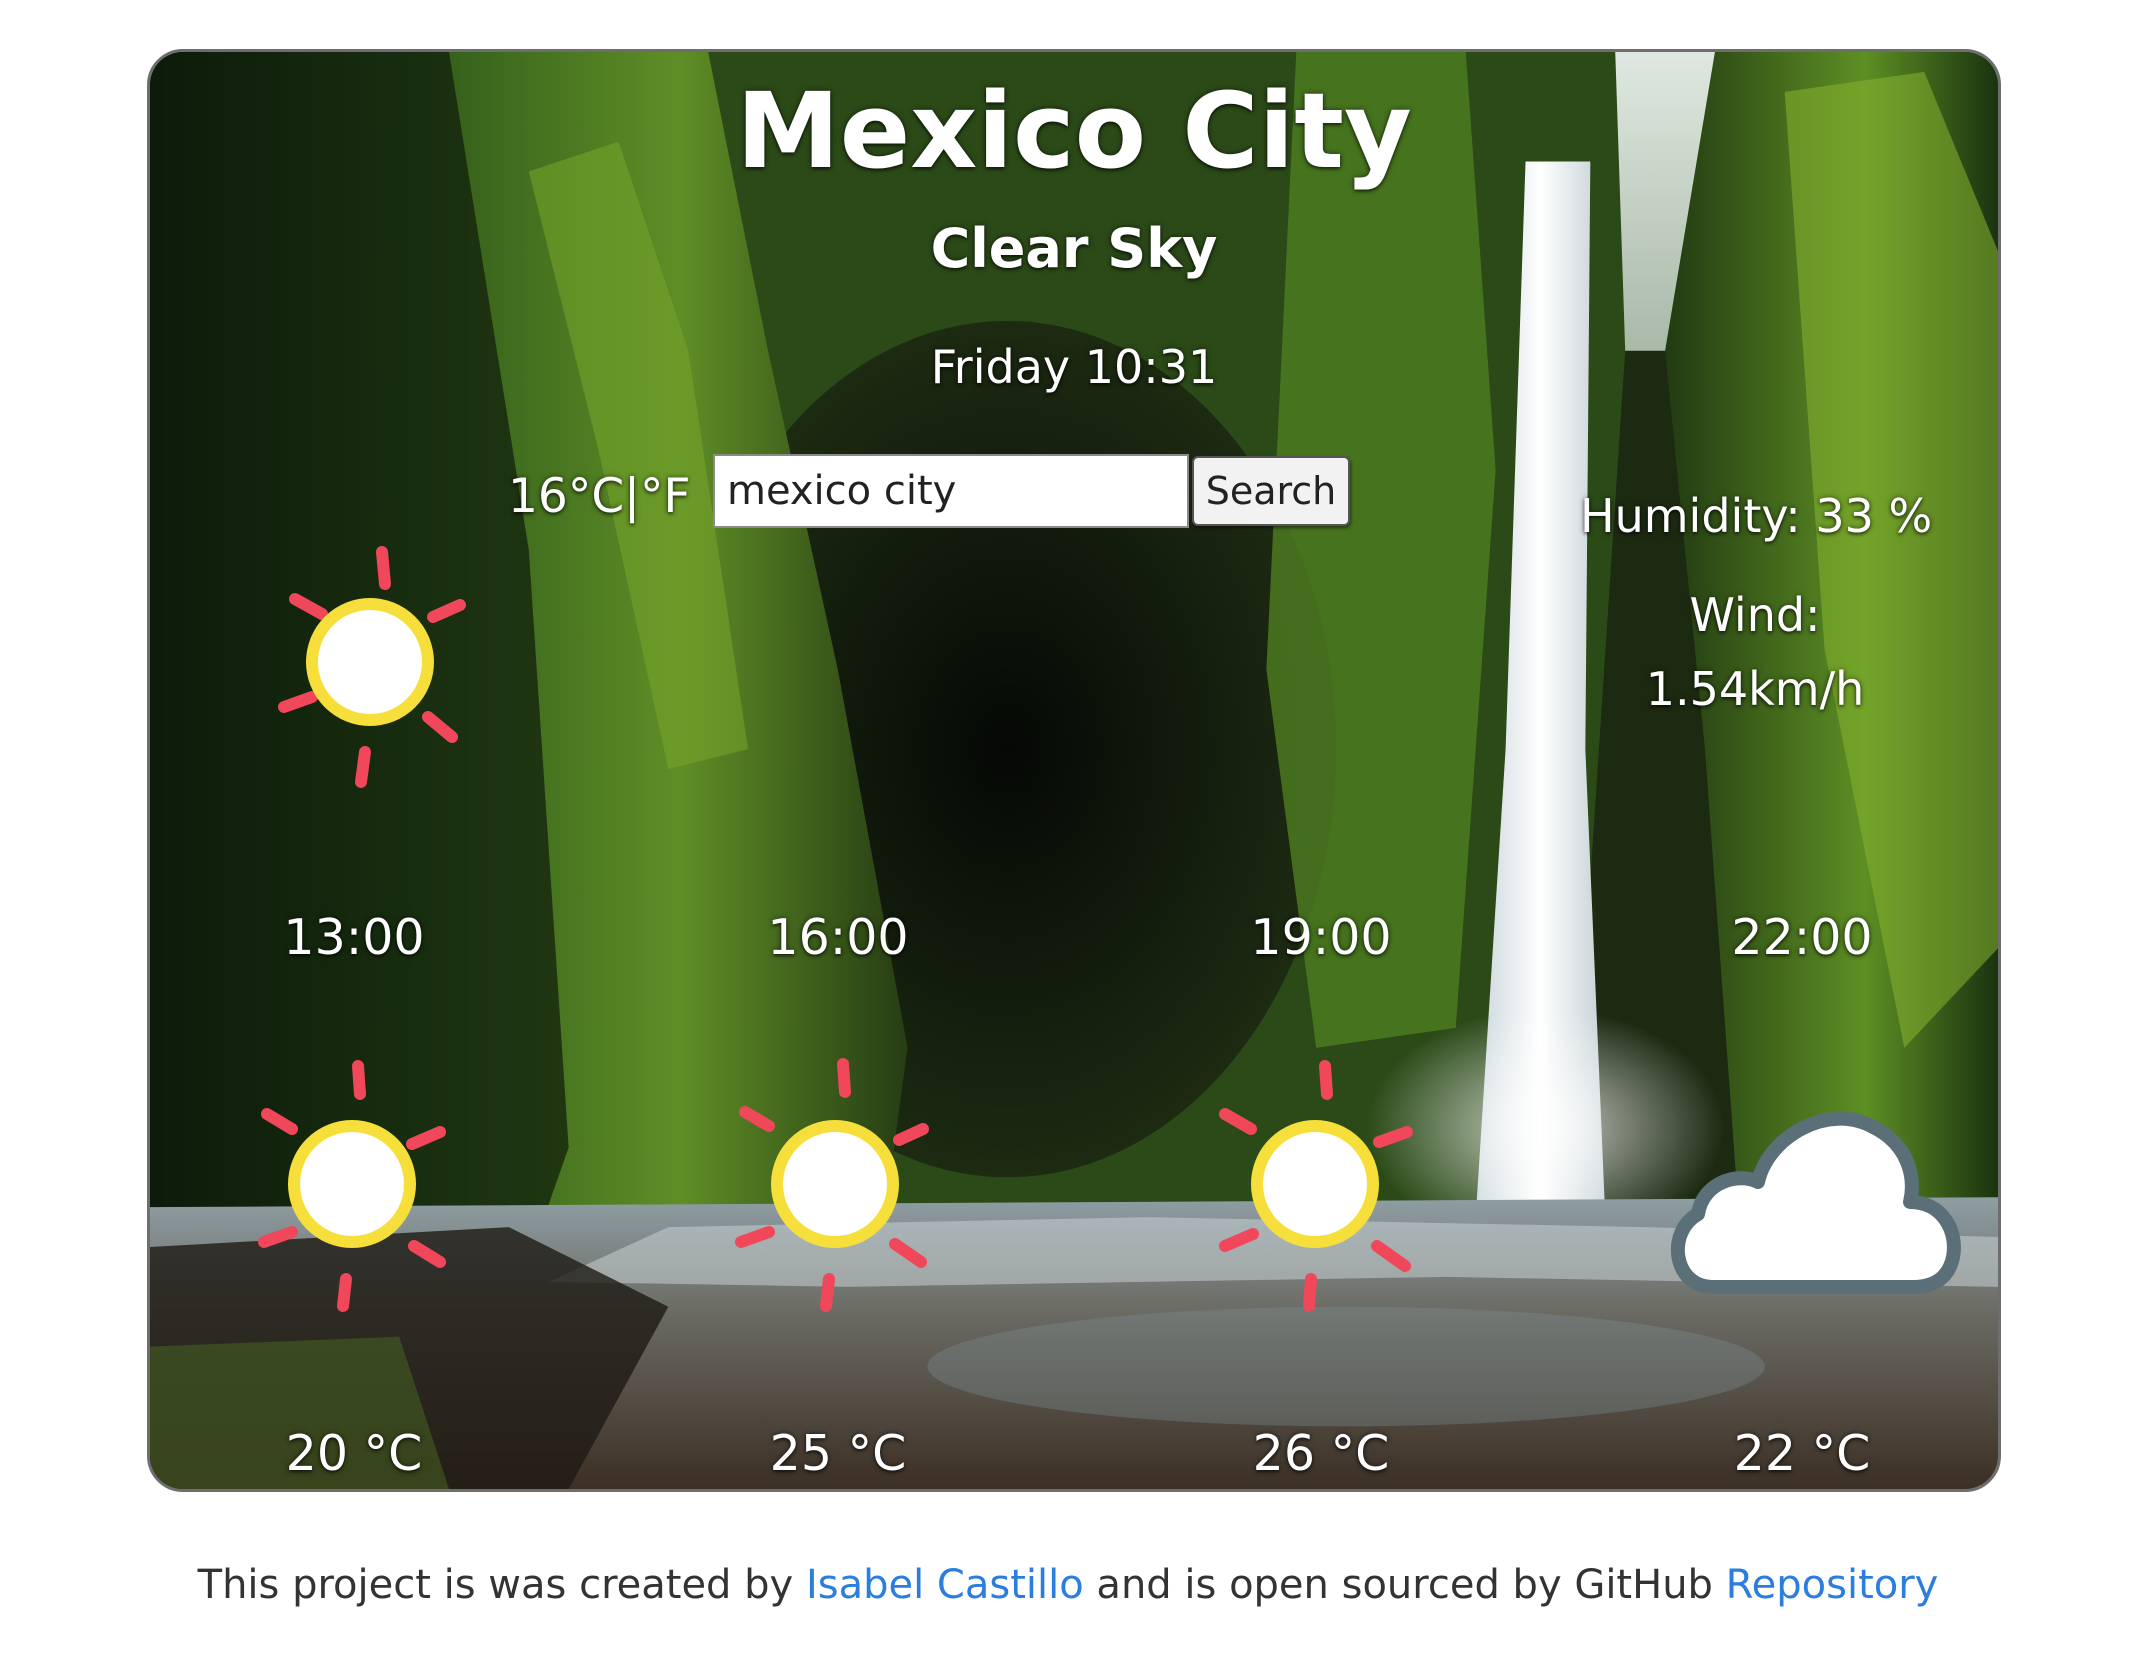 This screenshot has height=1654, width=2136. What do you see at coordinates (1271, 491) in the screenshot?
I see `search-button: Search` at bounding box center [1271, 491].